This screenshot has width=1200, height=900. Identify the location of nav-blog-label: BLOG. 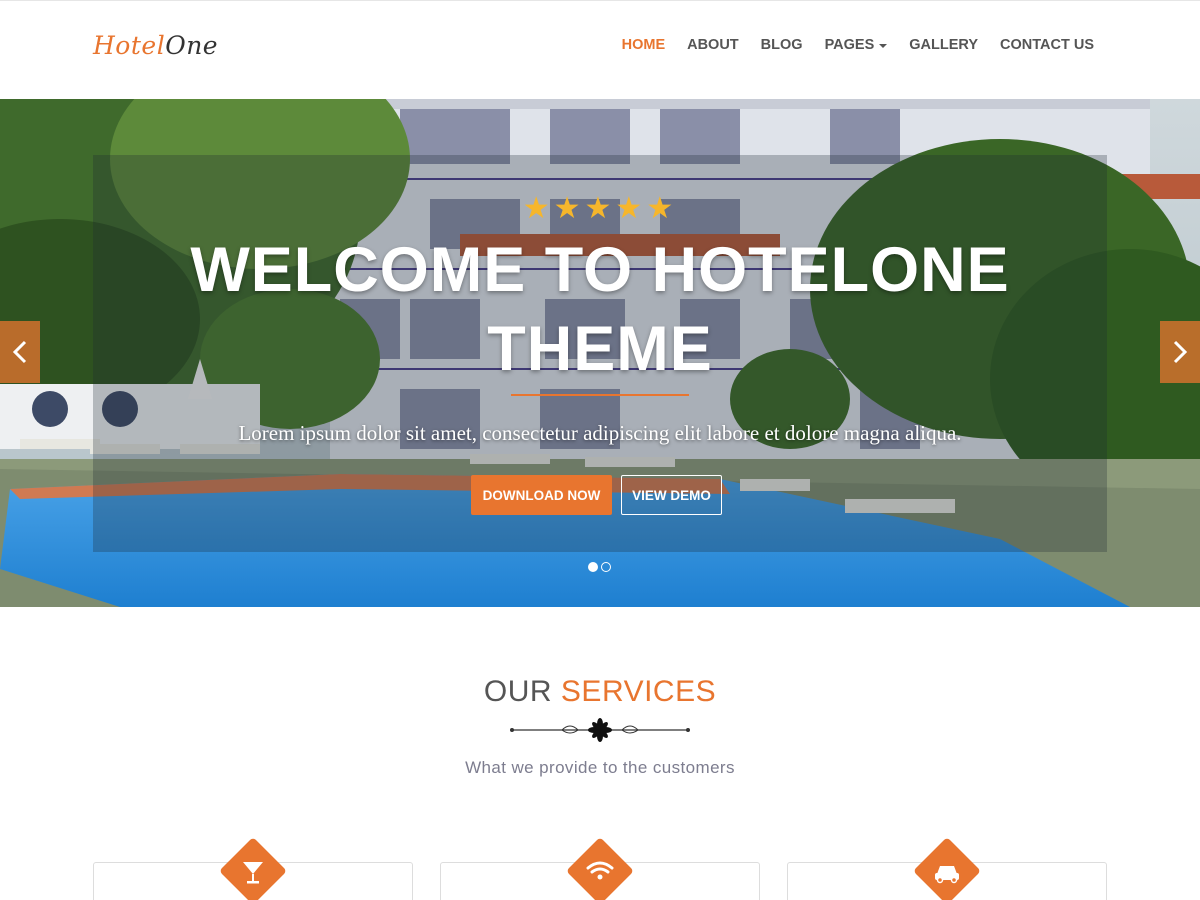
(781, 45).